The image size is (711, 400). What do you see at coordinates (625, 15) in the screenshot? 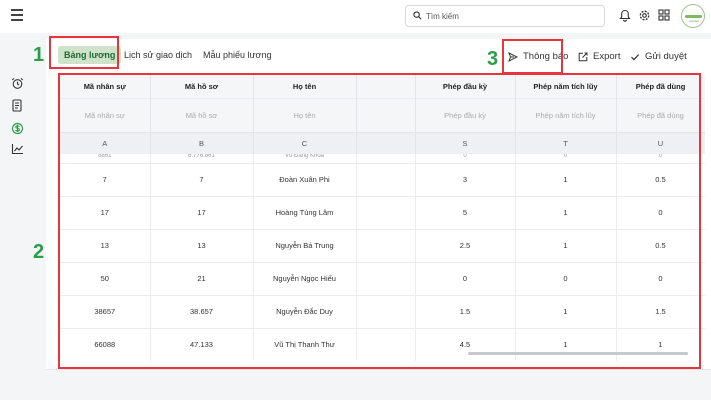
I see `bell-icon` at bounding box center [625, 15].